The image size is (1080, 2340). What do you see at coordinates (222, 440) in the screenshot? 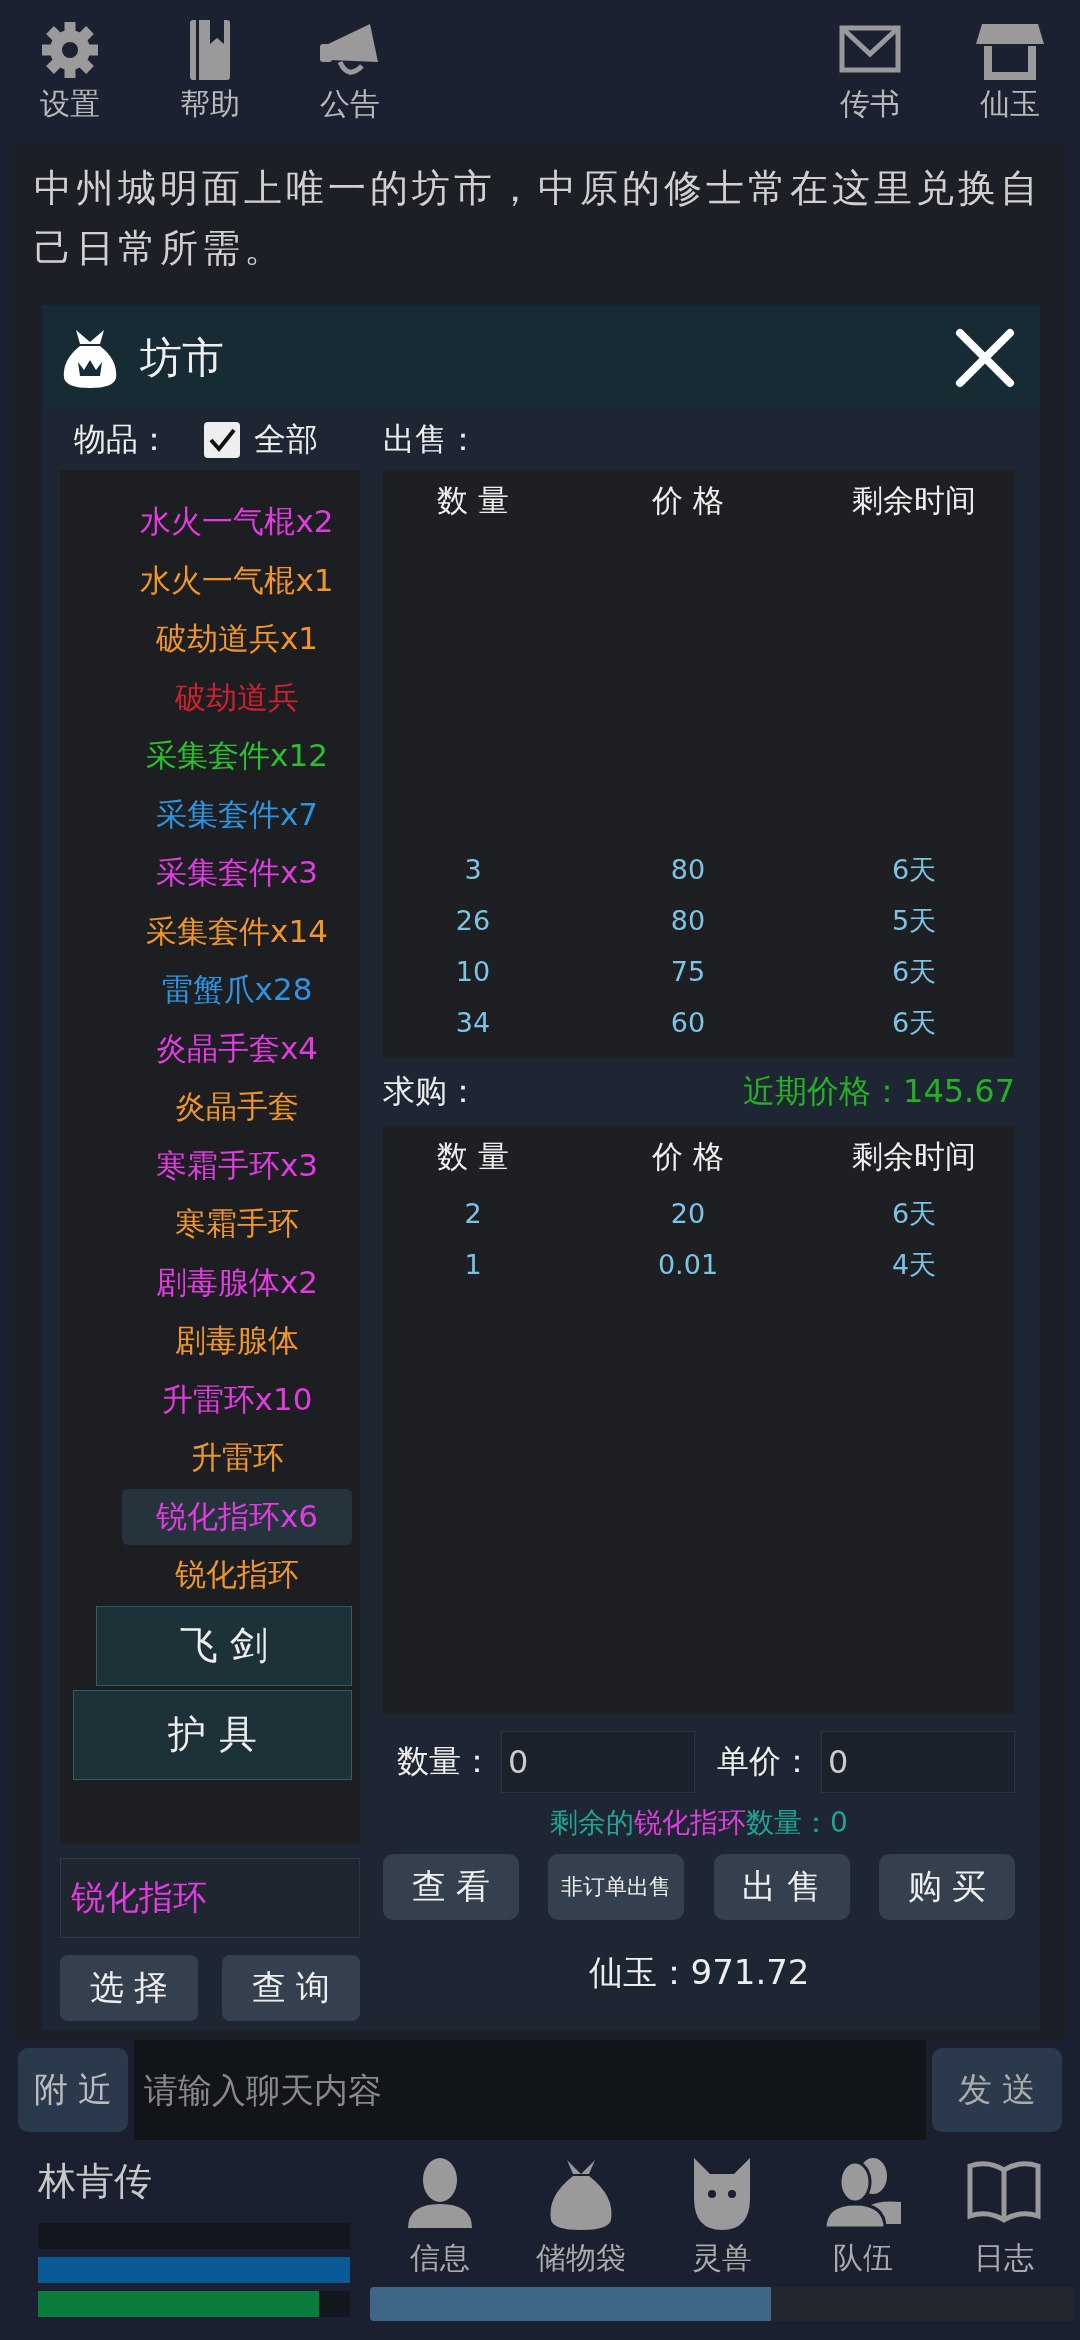
I see `checkbox` at bounding box center [222, 440].